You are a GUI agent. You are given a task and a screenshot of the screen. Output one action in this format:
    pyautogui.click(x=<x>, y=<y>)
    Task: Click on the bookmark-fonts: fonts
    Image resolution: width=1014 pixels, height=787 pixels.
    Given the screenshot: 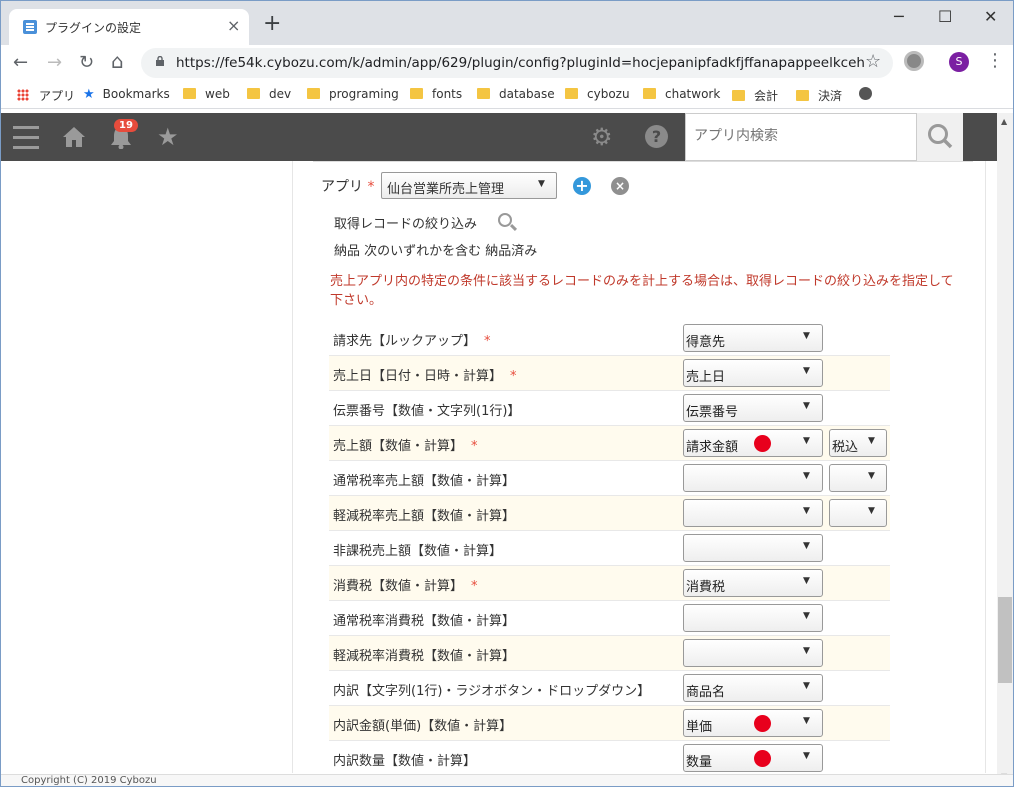 What is the action you would take?
    pyautogui.click(x=436, y=94)
    